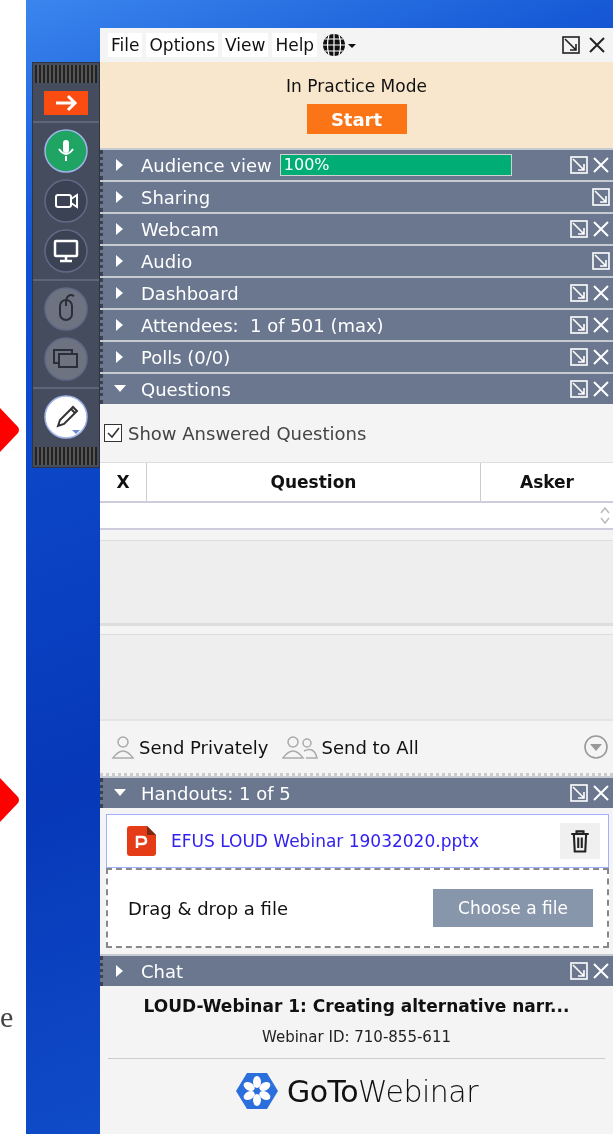  What do you see at coordinates (186, 389) in the screenshot?
I see `section-title: Questions` at bounding box center [186, 389].